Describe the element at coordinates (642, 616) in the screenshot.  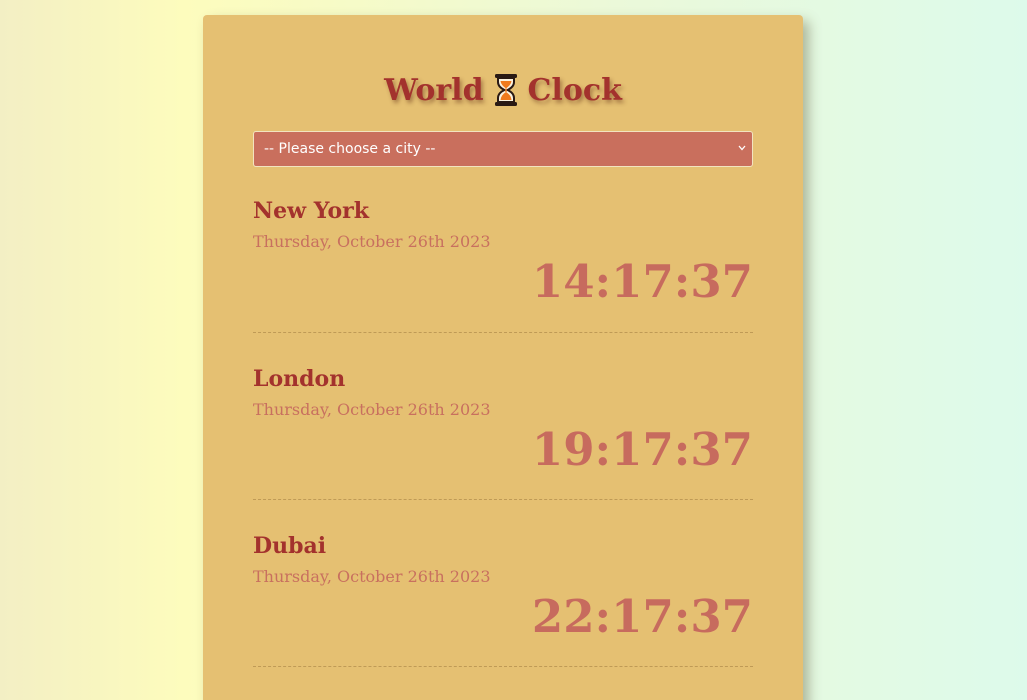
I see `city-time: 22:17:37` at that location.